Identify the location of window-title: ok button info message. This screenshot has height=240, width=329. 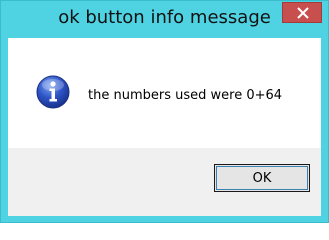
(164, 17).